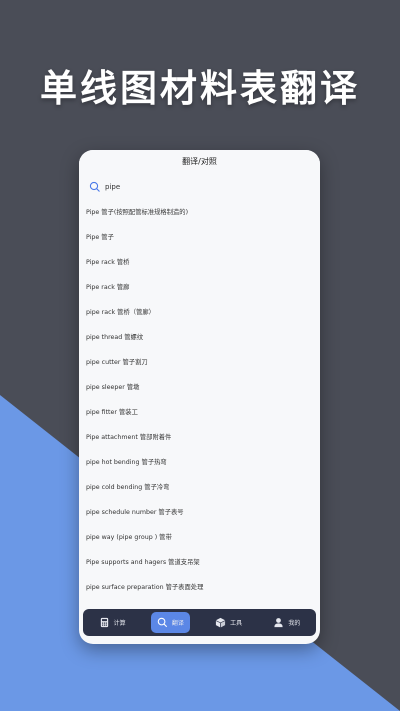 The width and height of the screenshot is (400, 711). I want to click on list-item: pipe cutter 管子割刀, so click(199, 362).